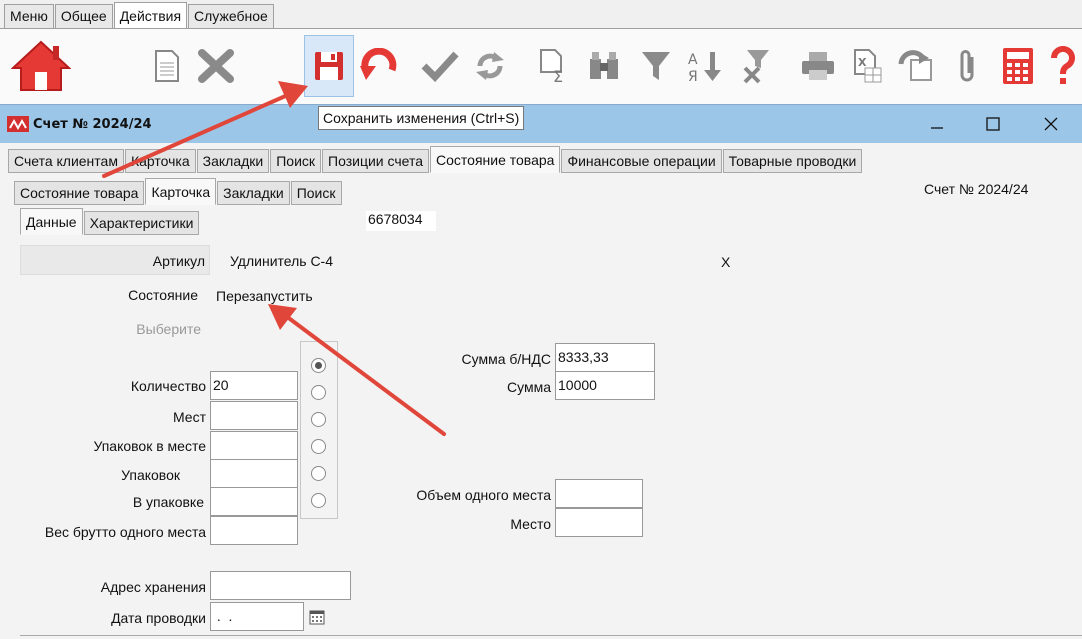 This screenshot has height=639, width=1082. I want to click on article-clear-button: X, so click(725, 262).